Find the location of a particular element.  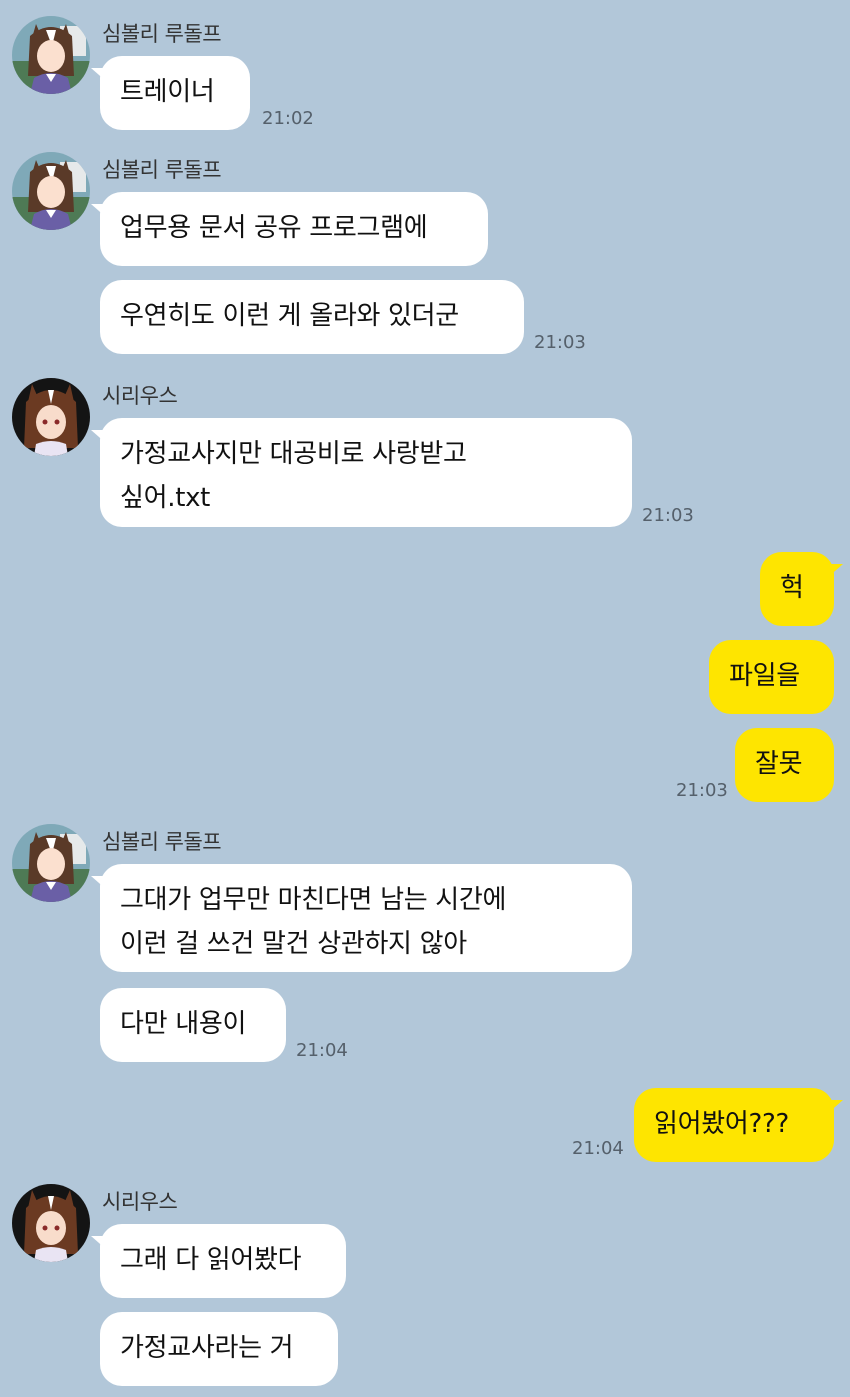

message-bubble: 가정교사지만 대공비로 사랑받고 싶어.txt is located at coordinates (361, 472).